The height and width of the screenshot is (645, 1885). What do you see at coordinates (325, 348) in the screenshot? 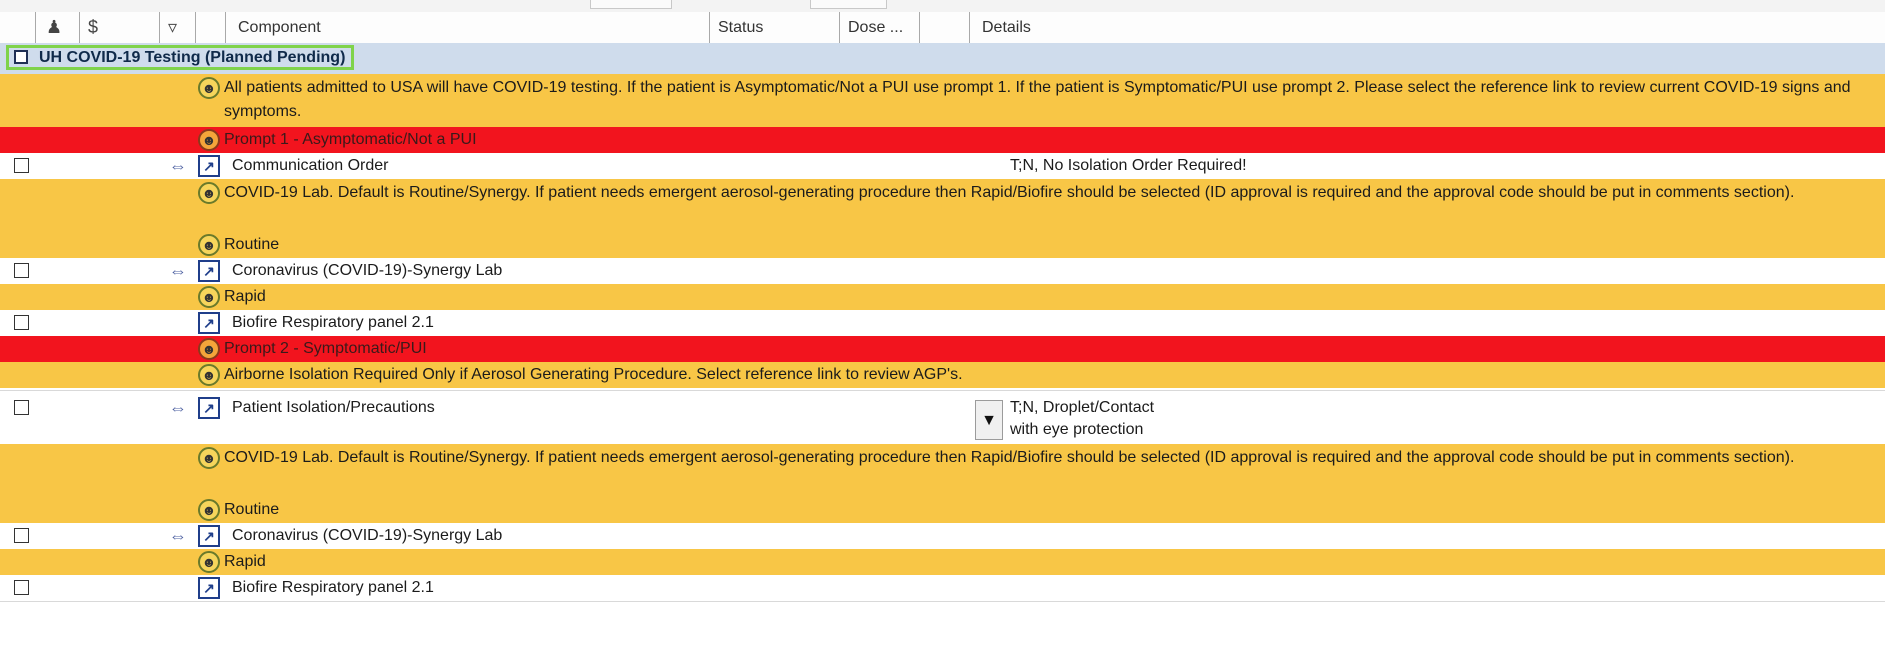
I see `prompt-text: Prompt 2 - Symptomatic/PUI` at bounding box center [325, 348].